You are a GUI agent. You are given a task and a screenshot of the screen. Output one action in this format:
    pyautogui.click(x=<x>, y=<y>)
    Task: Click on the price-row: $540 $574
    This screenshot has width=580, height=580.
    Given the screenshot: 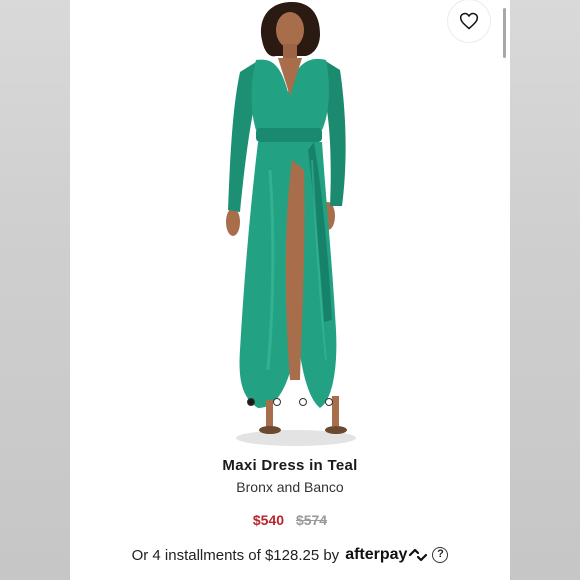 What is the action you would take?
    pyautogui.click(x=290, y=520)
    